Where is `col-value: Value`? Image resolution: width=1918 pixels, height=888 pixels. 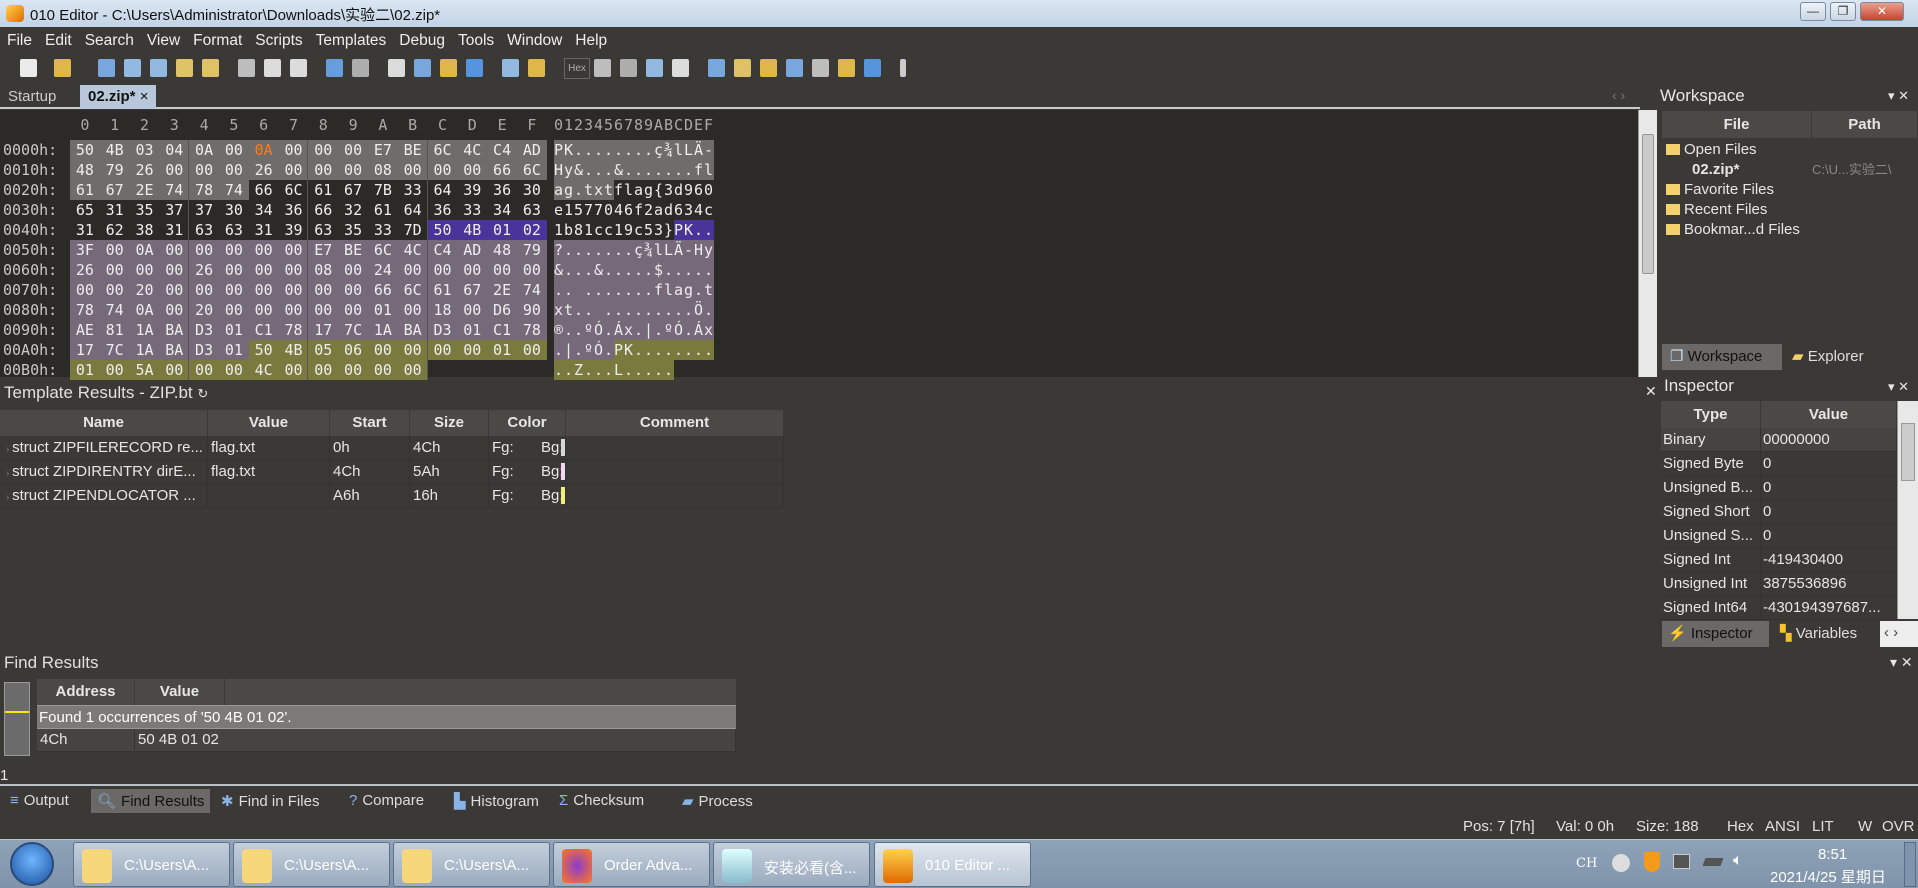 col-value: Value is located at coordinates (1829, 414).